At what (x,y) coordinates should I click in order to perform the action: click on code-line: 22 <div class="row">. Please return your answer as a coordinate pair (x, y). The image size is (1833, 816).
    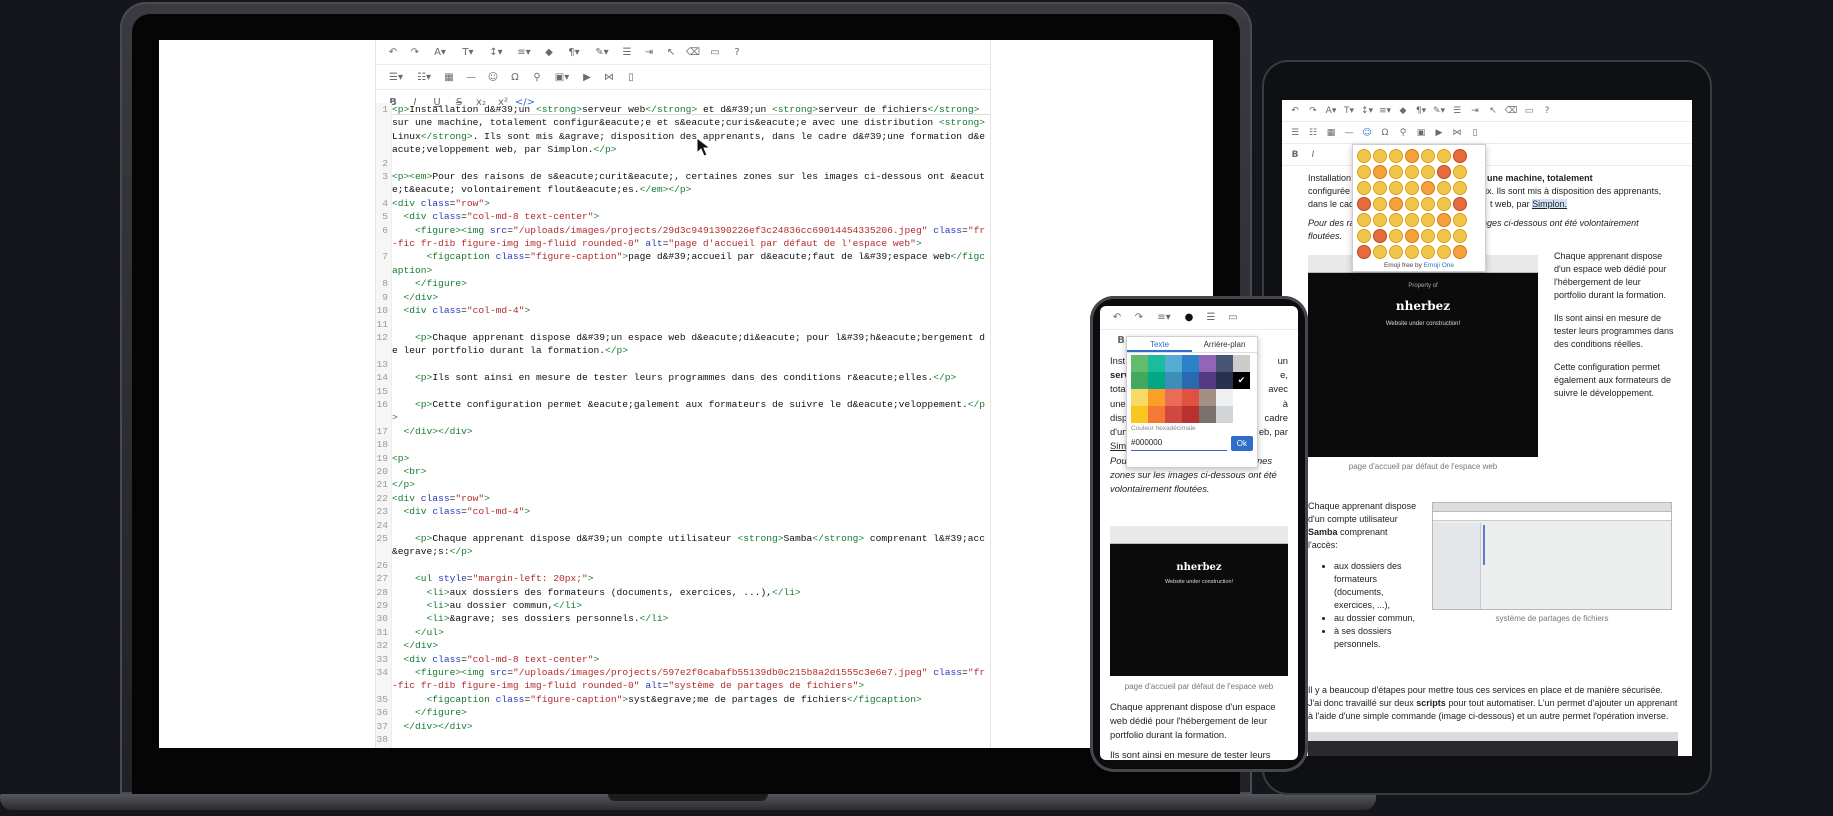
    Looking at the image, I should click on (684, 498).